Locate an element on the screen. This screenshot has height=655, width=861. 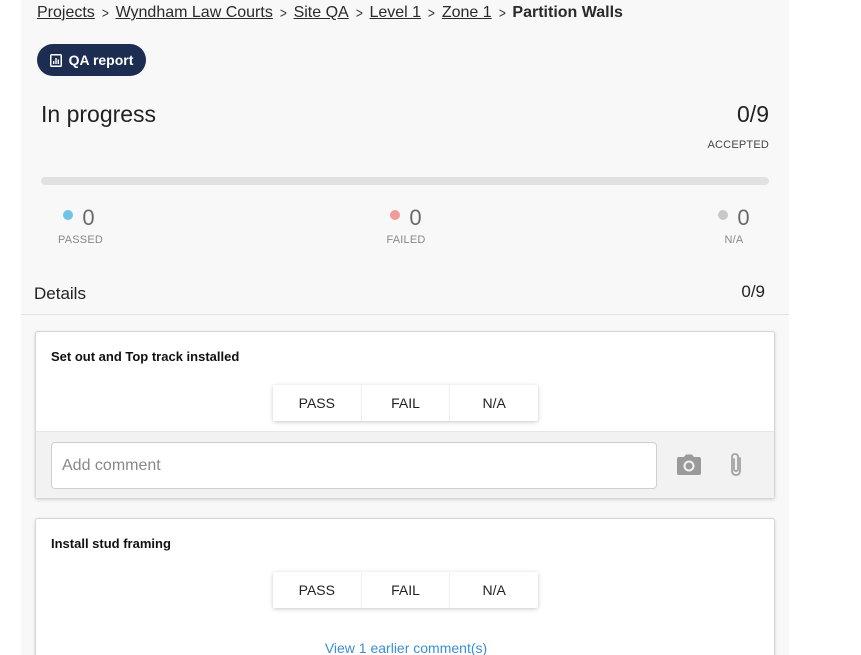
breadcrumb-current: Partition Walls is located at coordinates (567, 12).